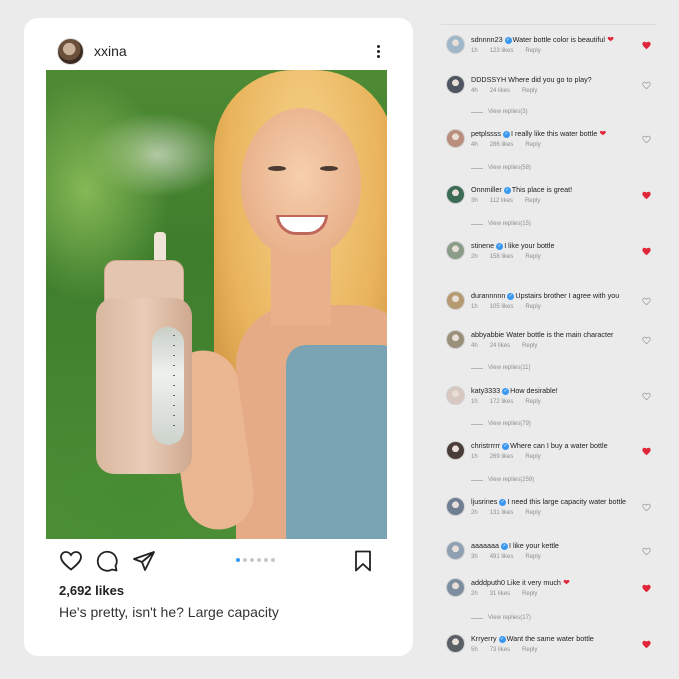  Describe the element at coordinates (488, 582) in the screenshot. I see `comment-username: adddputh0` at that location.